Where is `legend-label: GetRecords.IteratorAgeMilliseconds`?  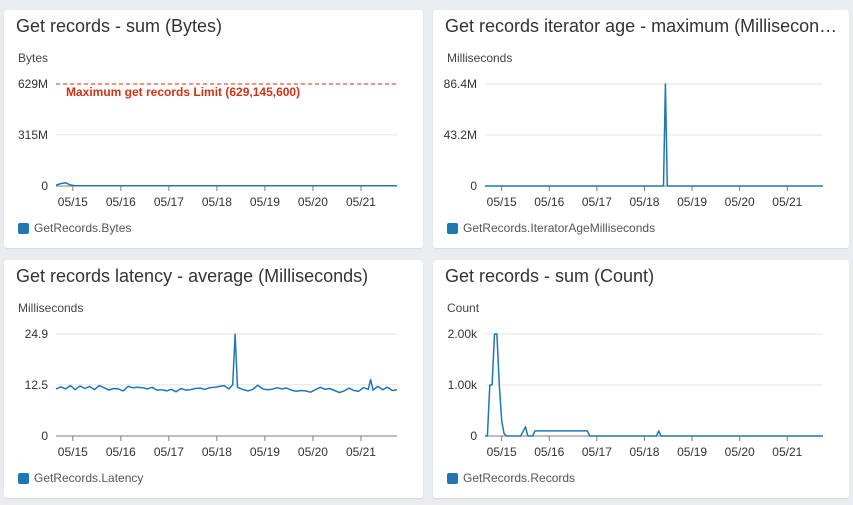
legend-label: GetRecords.IteratorAgeMilliseconds is located at coordinates (559, 228).